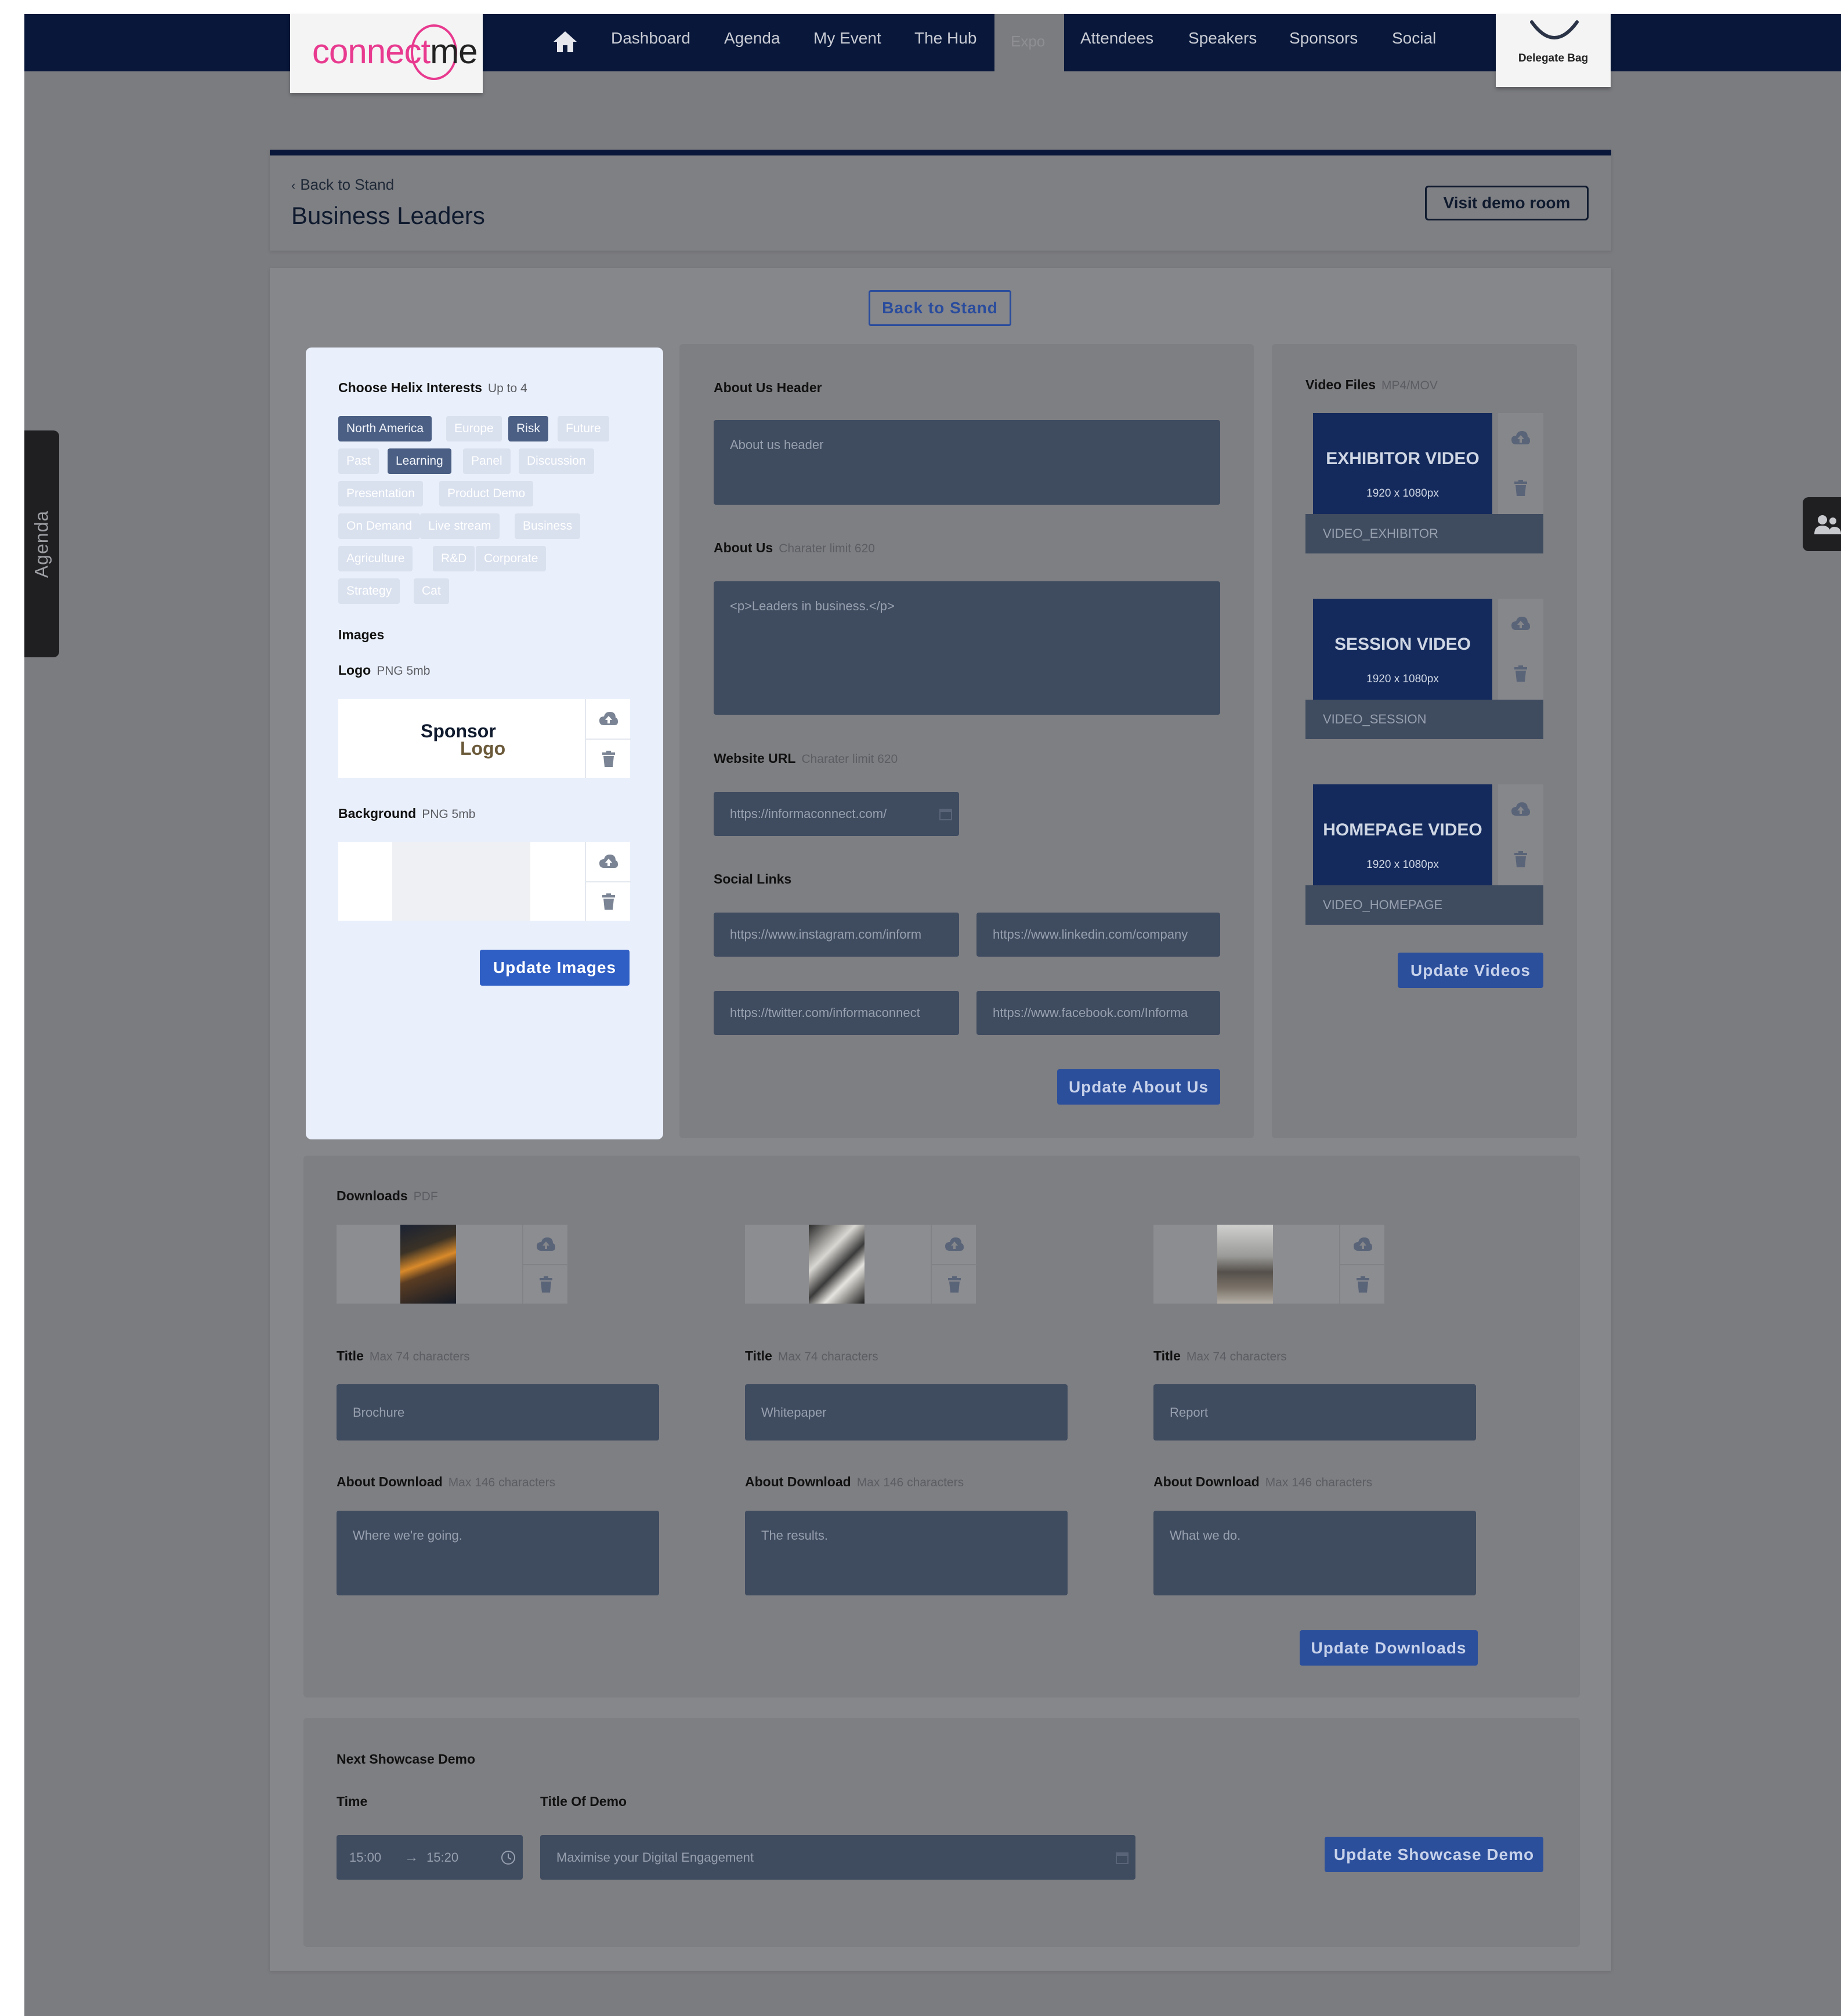 This screenshot has height=2016, width=1841. I want to click on nav-item-my-event: My Event, so click(847, 39).